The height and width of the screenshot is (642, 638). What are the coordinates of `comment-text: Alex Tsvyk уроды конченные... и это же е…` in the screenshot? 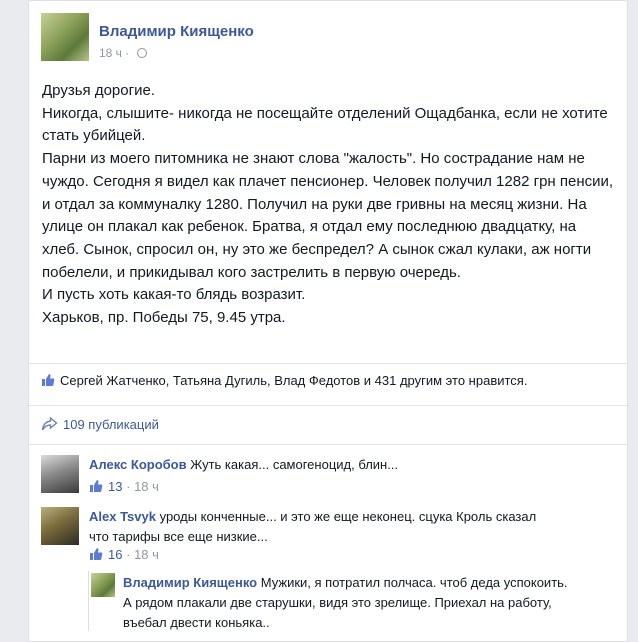 It's located at (315, 527).